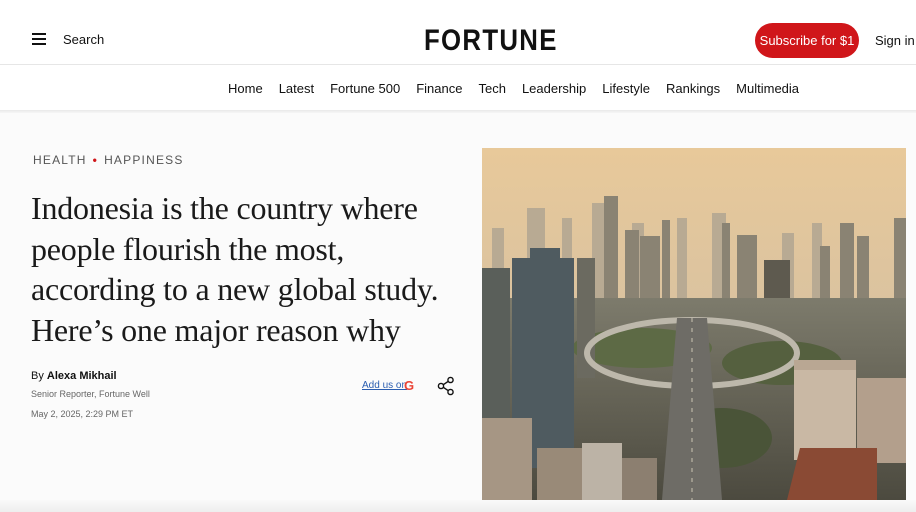 The height and width of the screenshot is (512, 916). What do you see at coordinates (82, 414) in the screenshot?
I see `publish-date: May 2, 2025, 2:29 PM ET` at bounding box center [82, 414].